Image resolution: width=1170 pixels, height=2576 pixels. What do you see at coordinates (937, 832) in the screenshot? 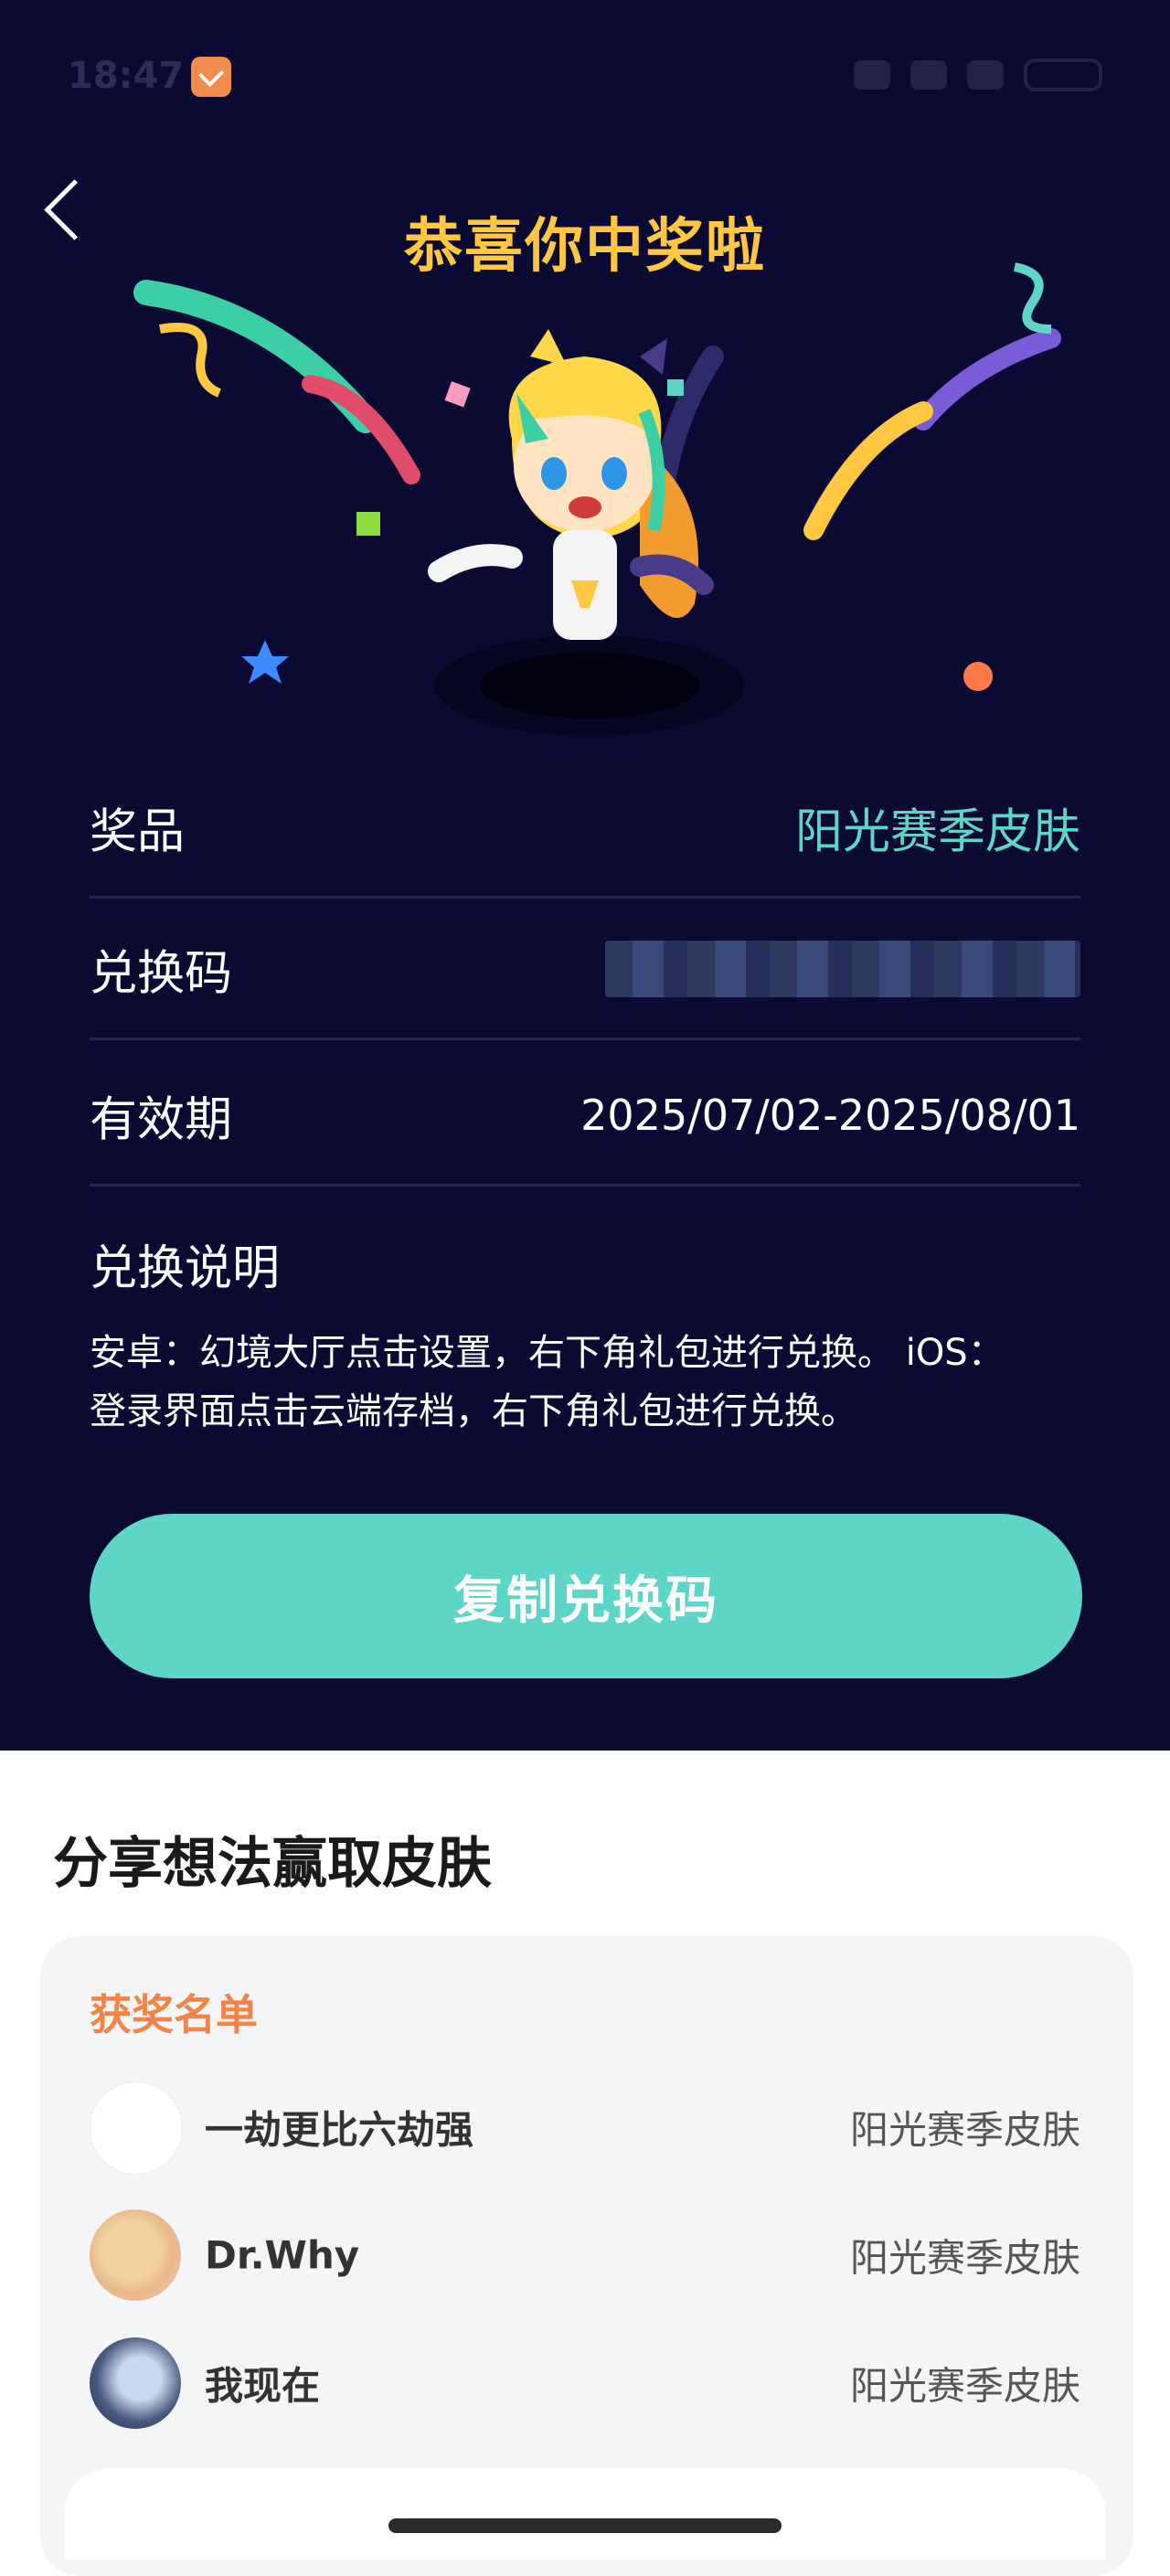
I see `prize-value: 阳光赛季皮肤` at bounding box center [937, 832].